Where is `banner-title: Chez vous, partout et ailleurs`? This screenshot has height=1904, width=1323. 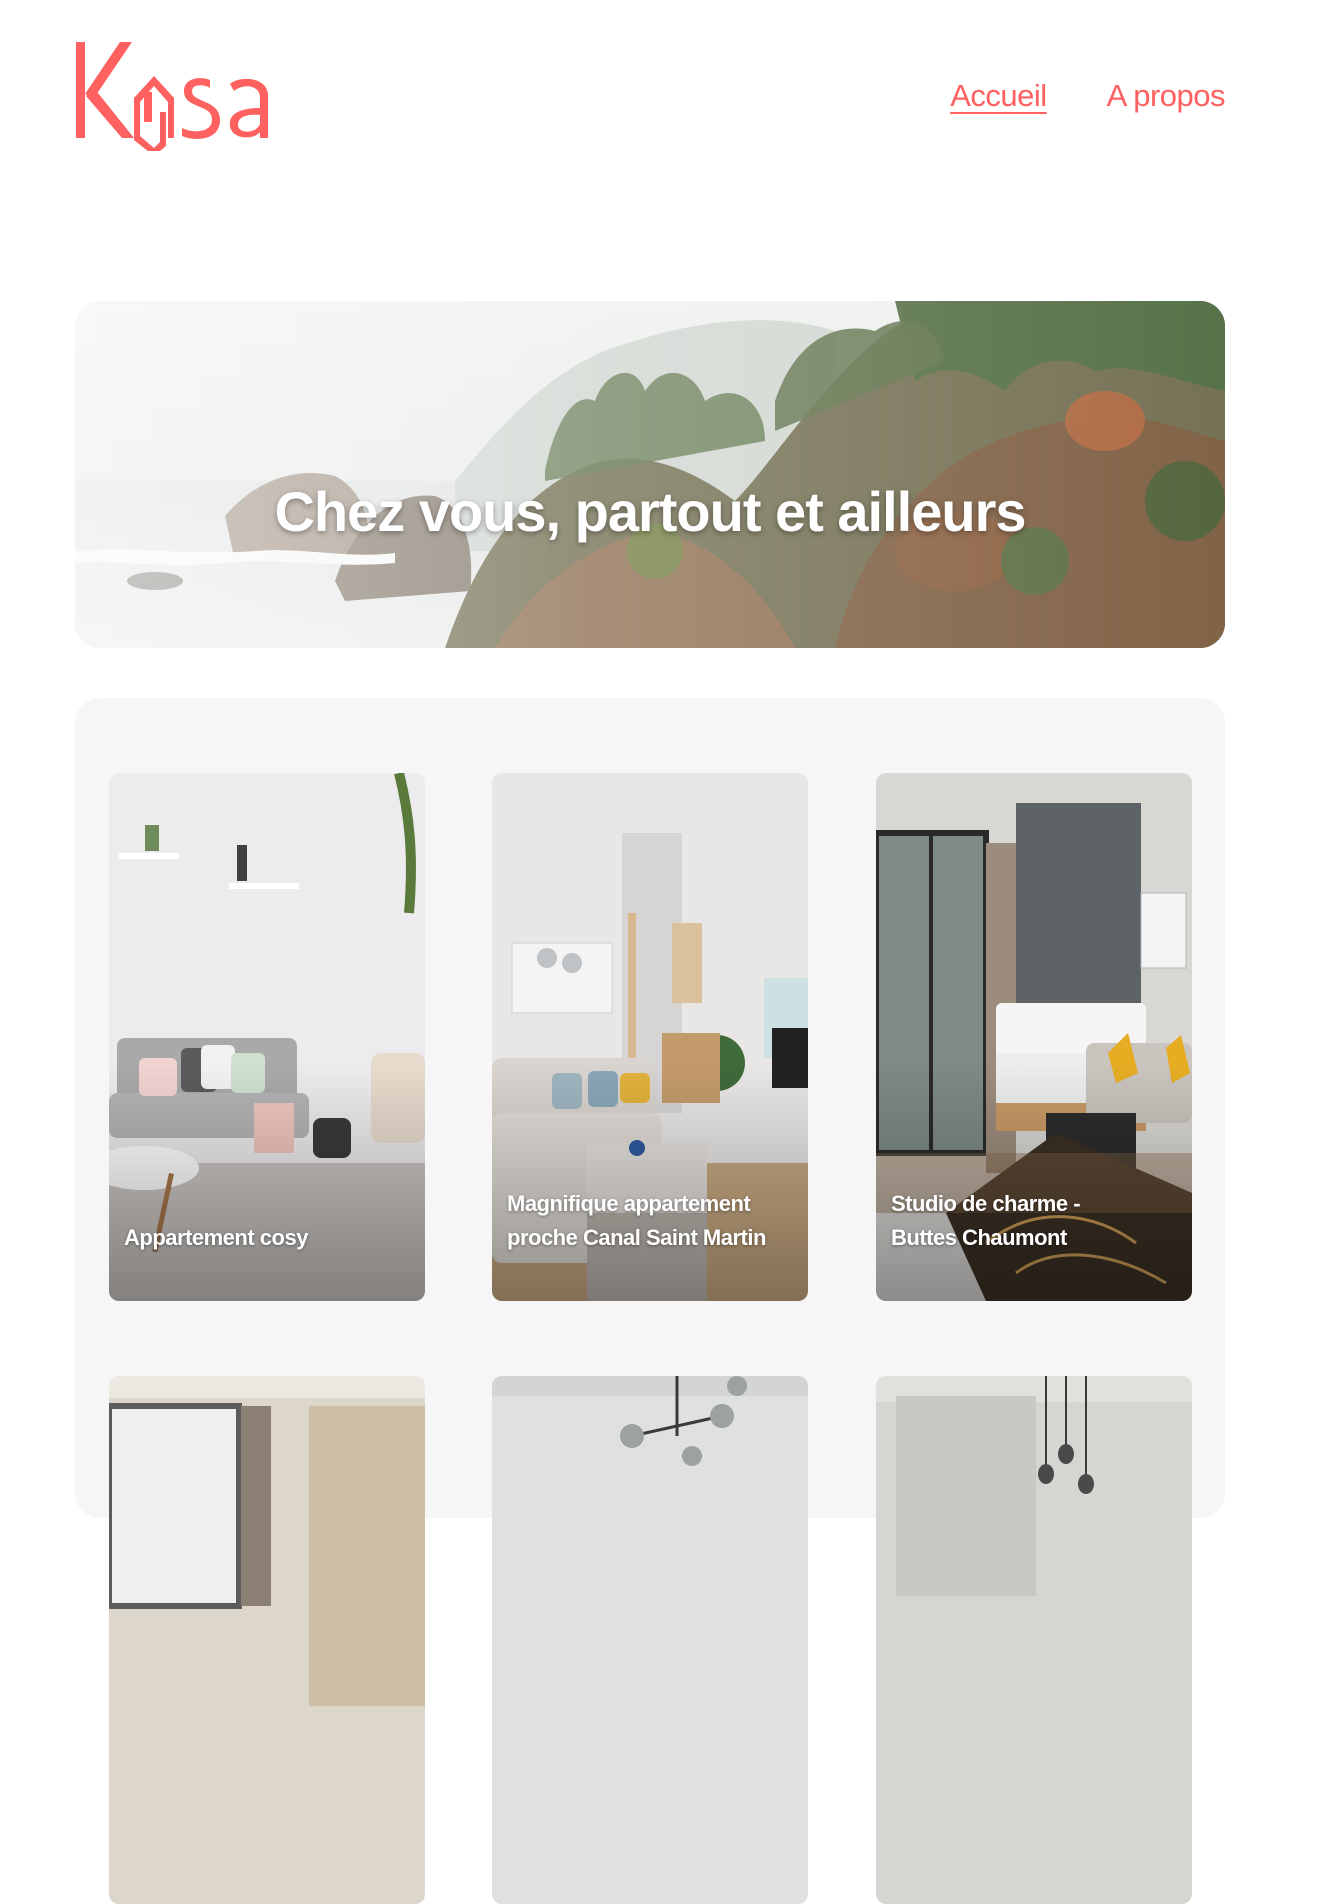 banner-title: Chez vous, partout et ailleurs is located at coordinates (650, 511).